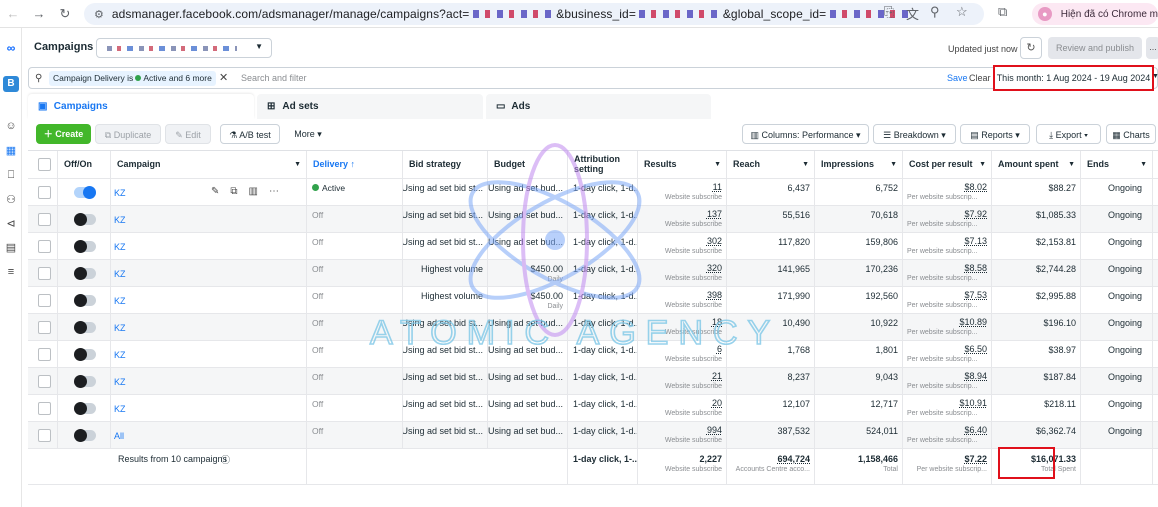 The image size is (1158, 507). Describe the element at coordinates (717, 187) in the screenshot. I see `results-value: 11` at that location.